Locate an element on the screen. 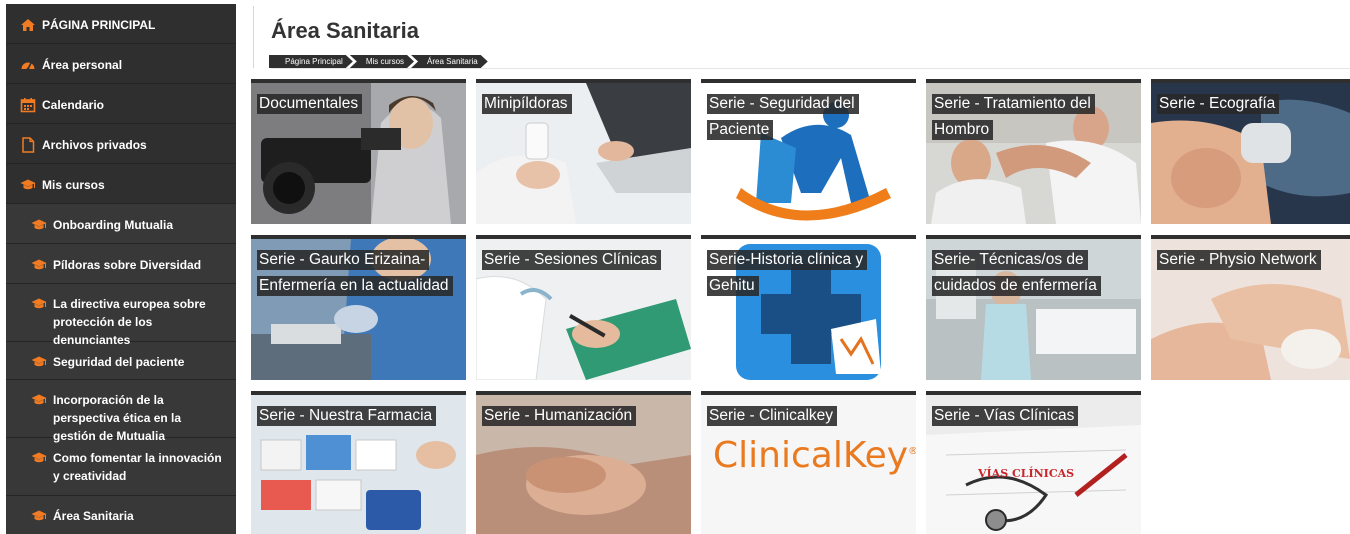 This screenshot has height=534, width=1350. sidebar-item-onboarding-mutualia: Onboarding Mutualia is located at coordinates (121, 224).